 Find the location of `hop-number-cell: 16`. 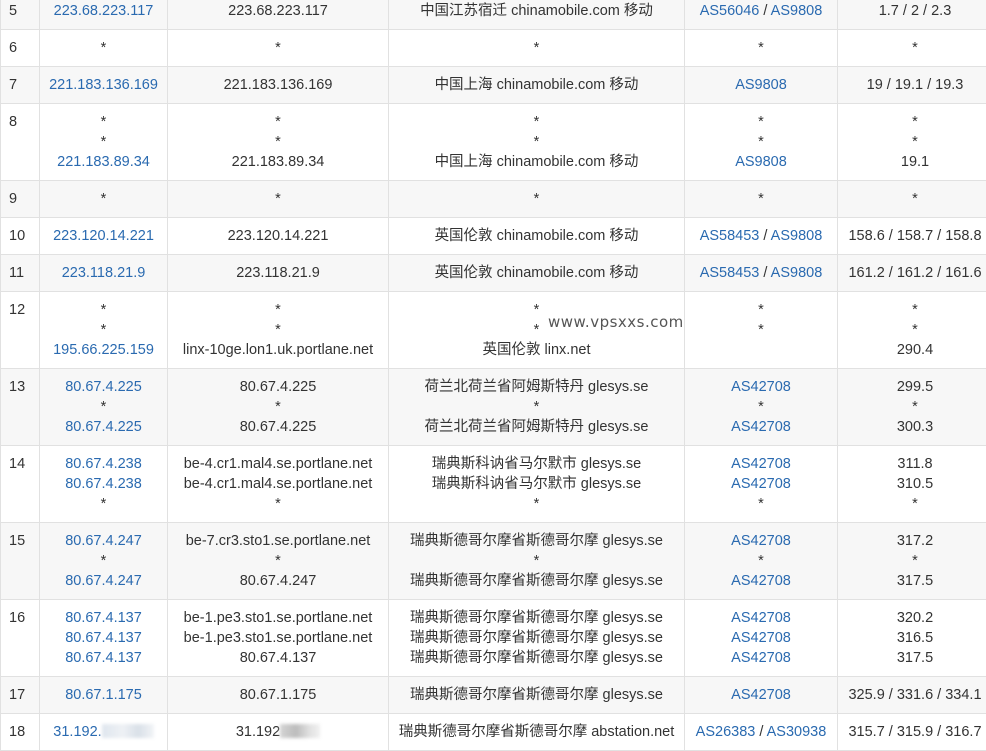

hop-number-cell: 16 is located at coordinates (20, 638).